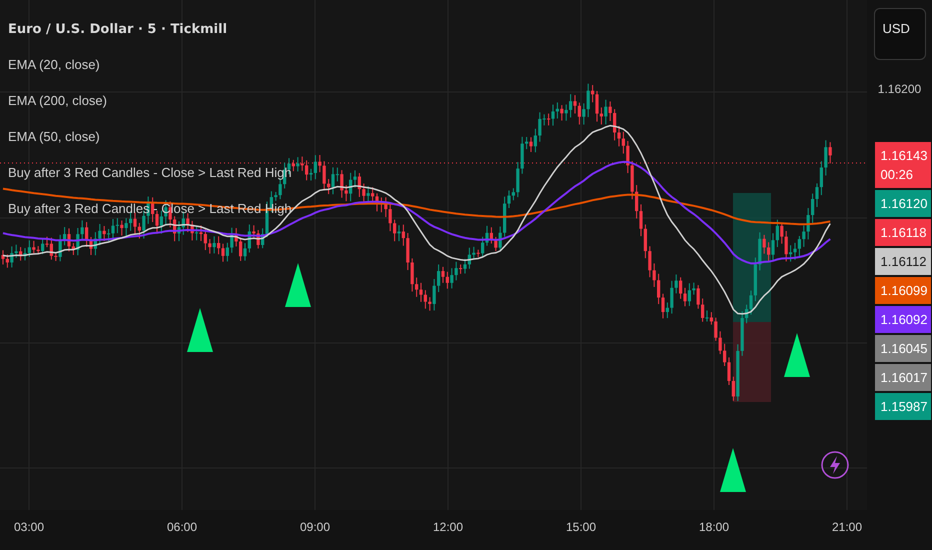 The image size is (932, 550). Describe the element at coordinates (904, 406) in the screenshot. I see `price-value: 1.15987` at that location.